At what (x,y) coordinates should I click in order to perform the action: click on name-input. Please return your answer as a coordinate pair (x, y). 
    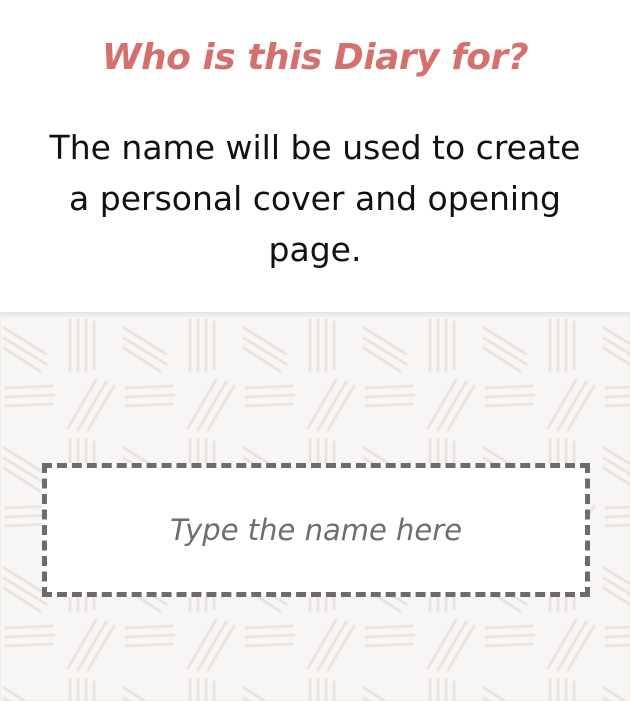
    Looking at the image, I should click on (316, 530).